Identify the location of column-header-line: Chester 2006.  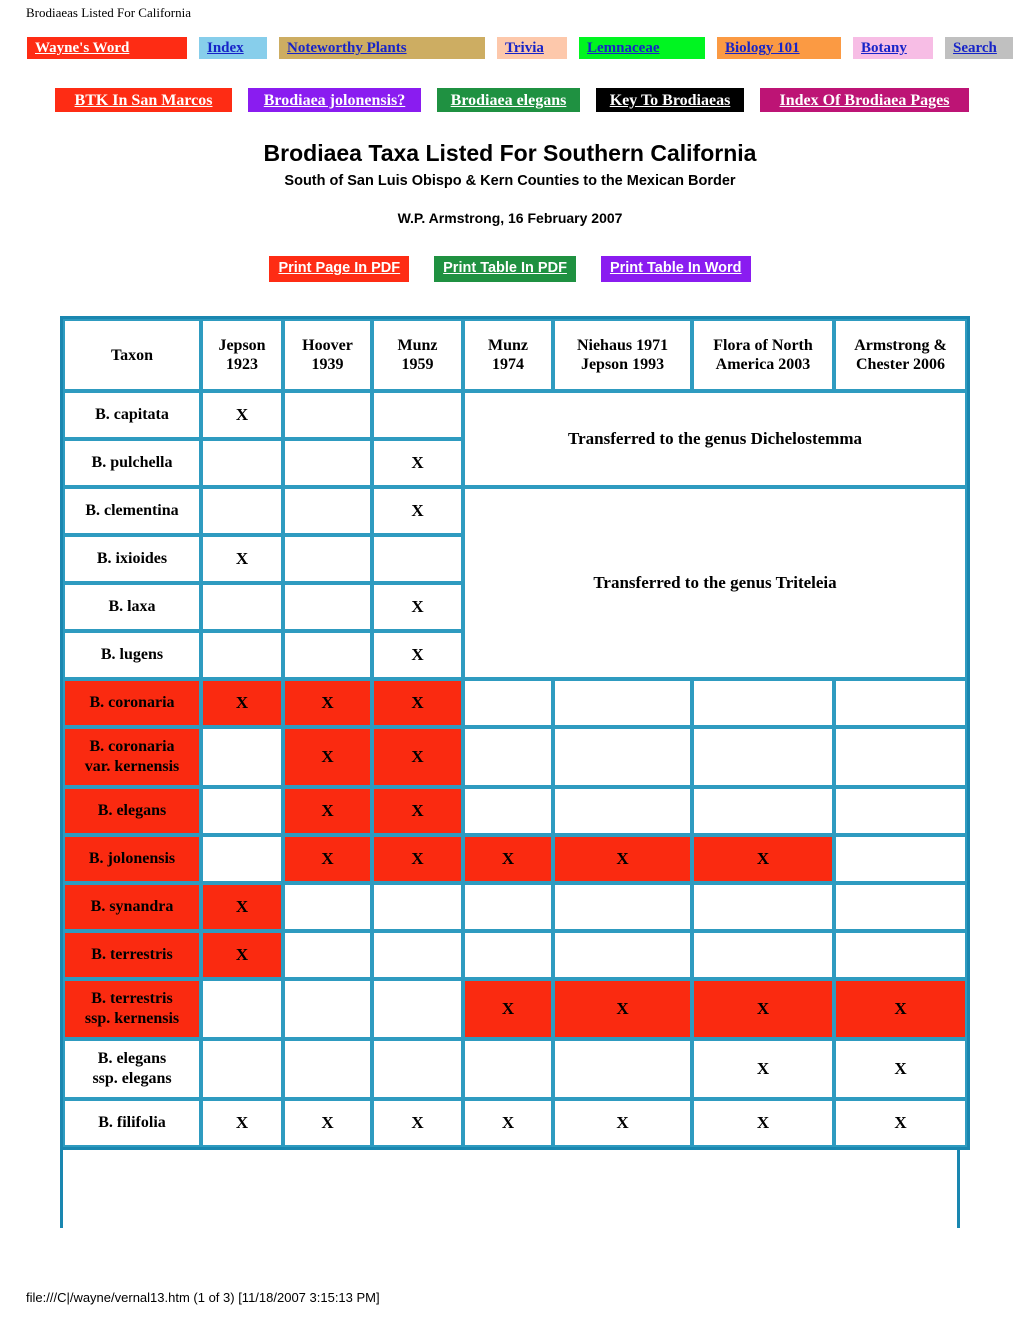
(900, 364).